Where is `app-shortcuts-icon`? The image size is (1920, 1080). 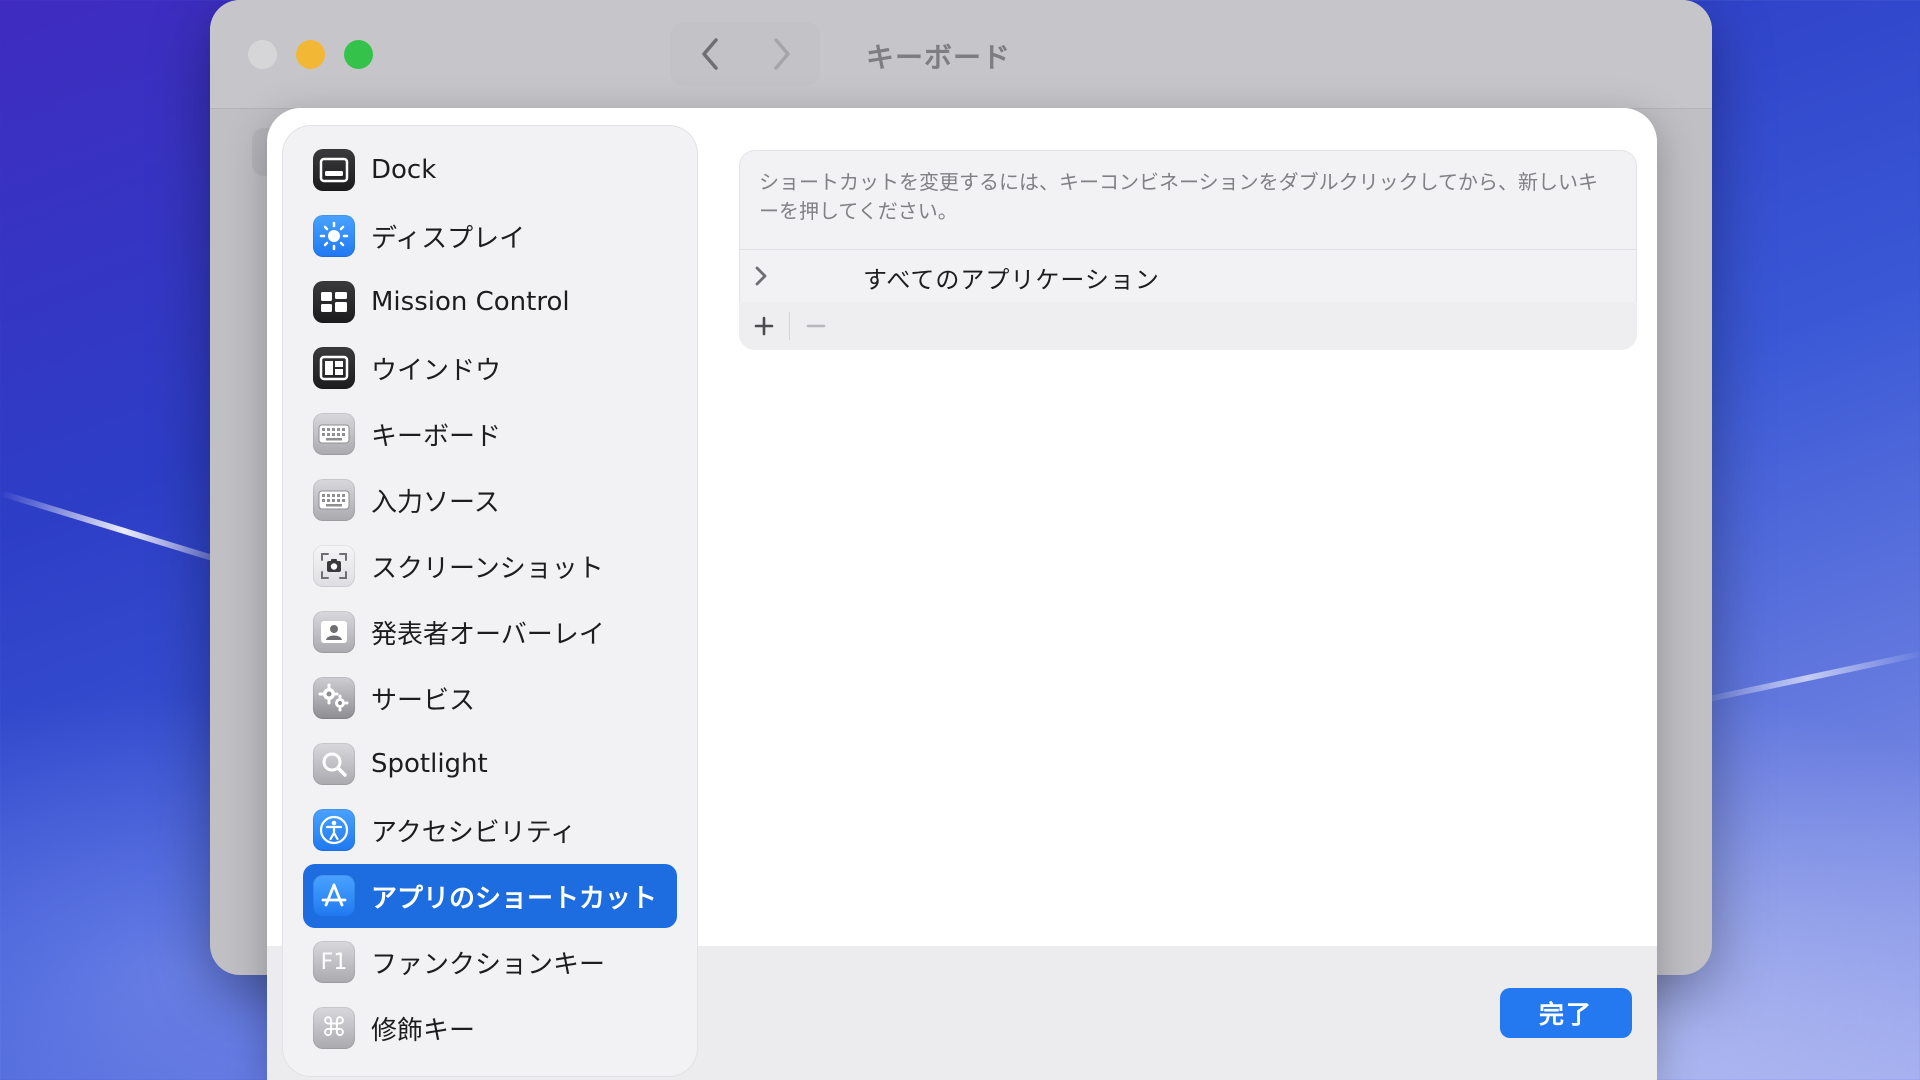 app-shortcuts-icon is located at coordinates (334, 896).